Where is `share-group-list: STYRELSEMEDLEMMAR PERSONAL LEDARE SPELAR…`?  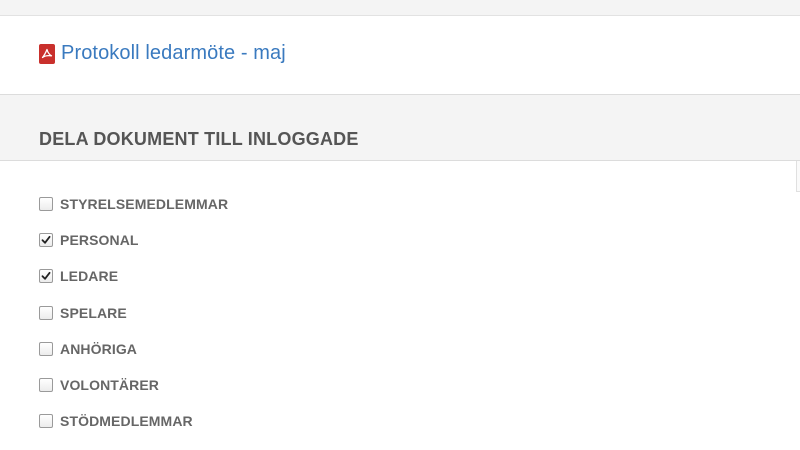
share-group-list: STYRELSEMEDLEMMAR PERSONAL LEDARE SPELAR… is located at coordinates (133, 312).